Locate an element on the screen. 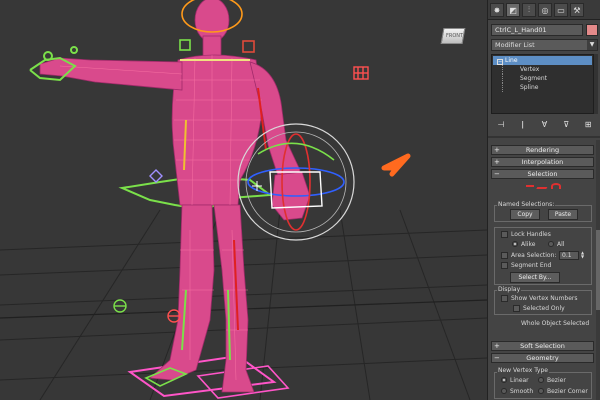  vertex-mode-icon is located at coordinates (530, 186).